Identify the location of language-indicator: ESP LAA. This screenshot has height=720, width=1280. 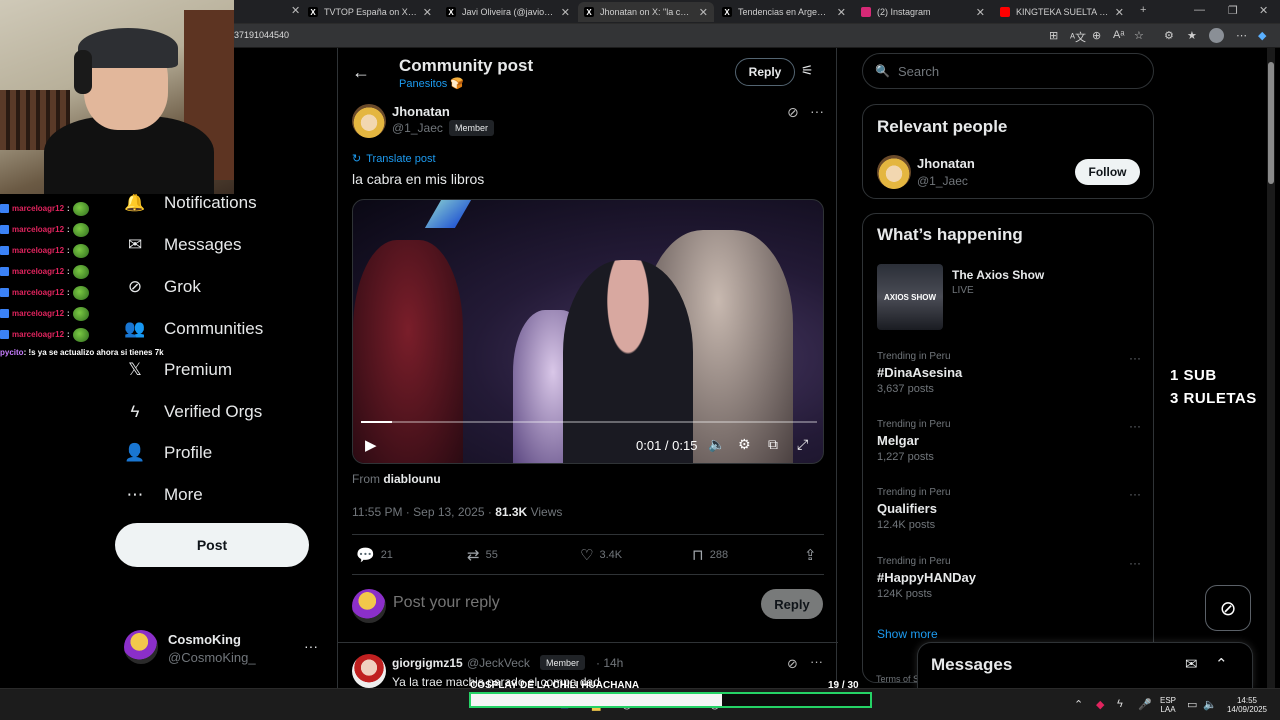
(1168, 705).